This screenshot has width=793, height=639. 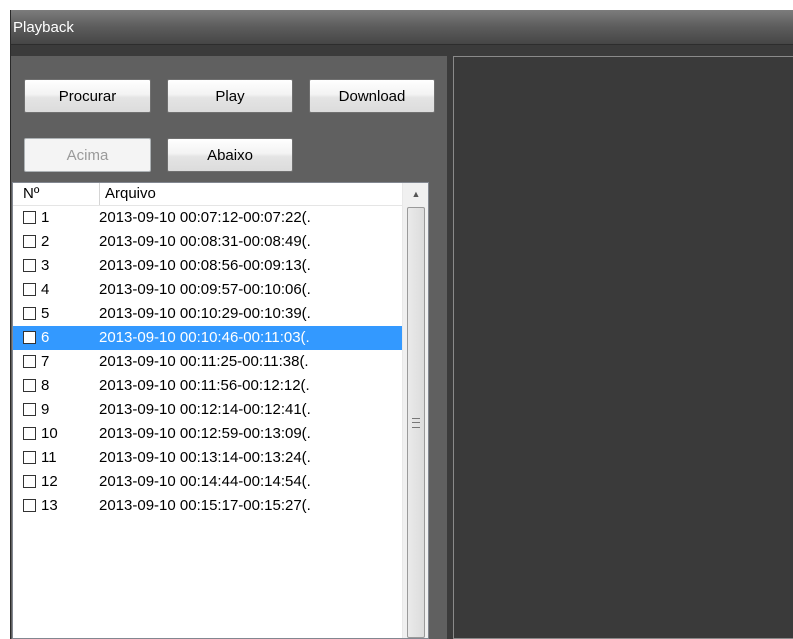 I want to click on row-file-name: 2013-09-10 00:10:46-00:11:03(., so click(x=204, y=337).